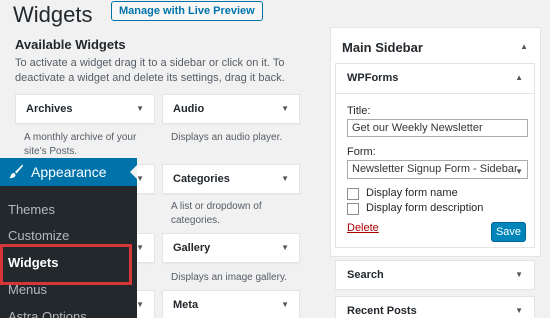  I want to click on submenu-themes: Themes, so click(31, 209).